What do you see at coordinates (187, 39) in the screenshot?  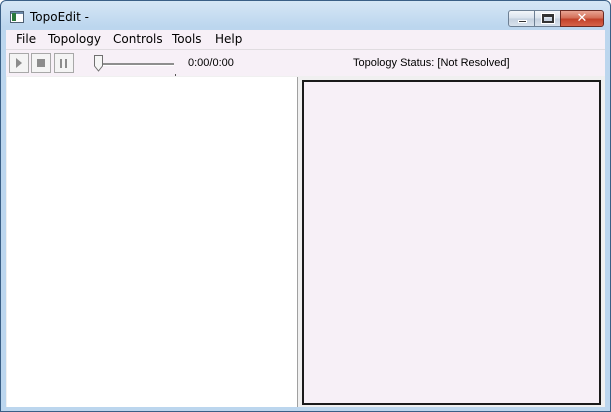 I see `menu-tools: Tools` at bounding box center [187, 39].